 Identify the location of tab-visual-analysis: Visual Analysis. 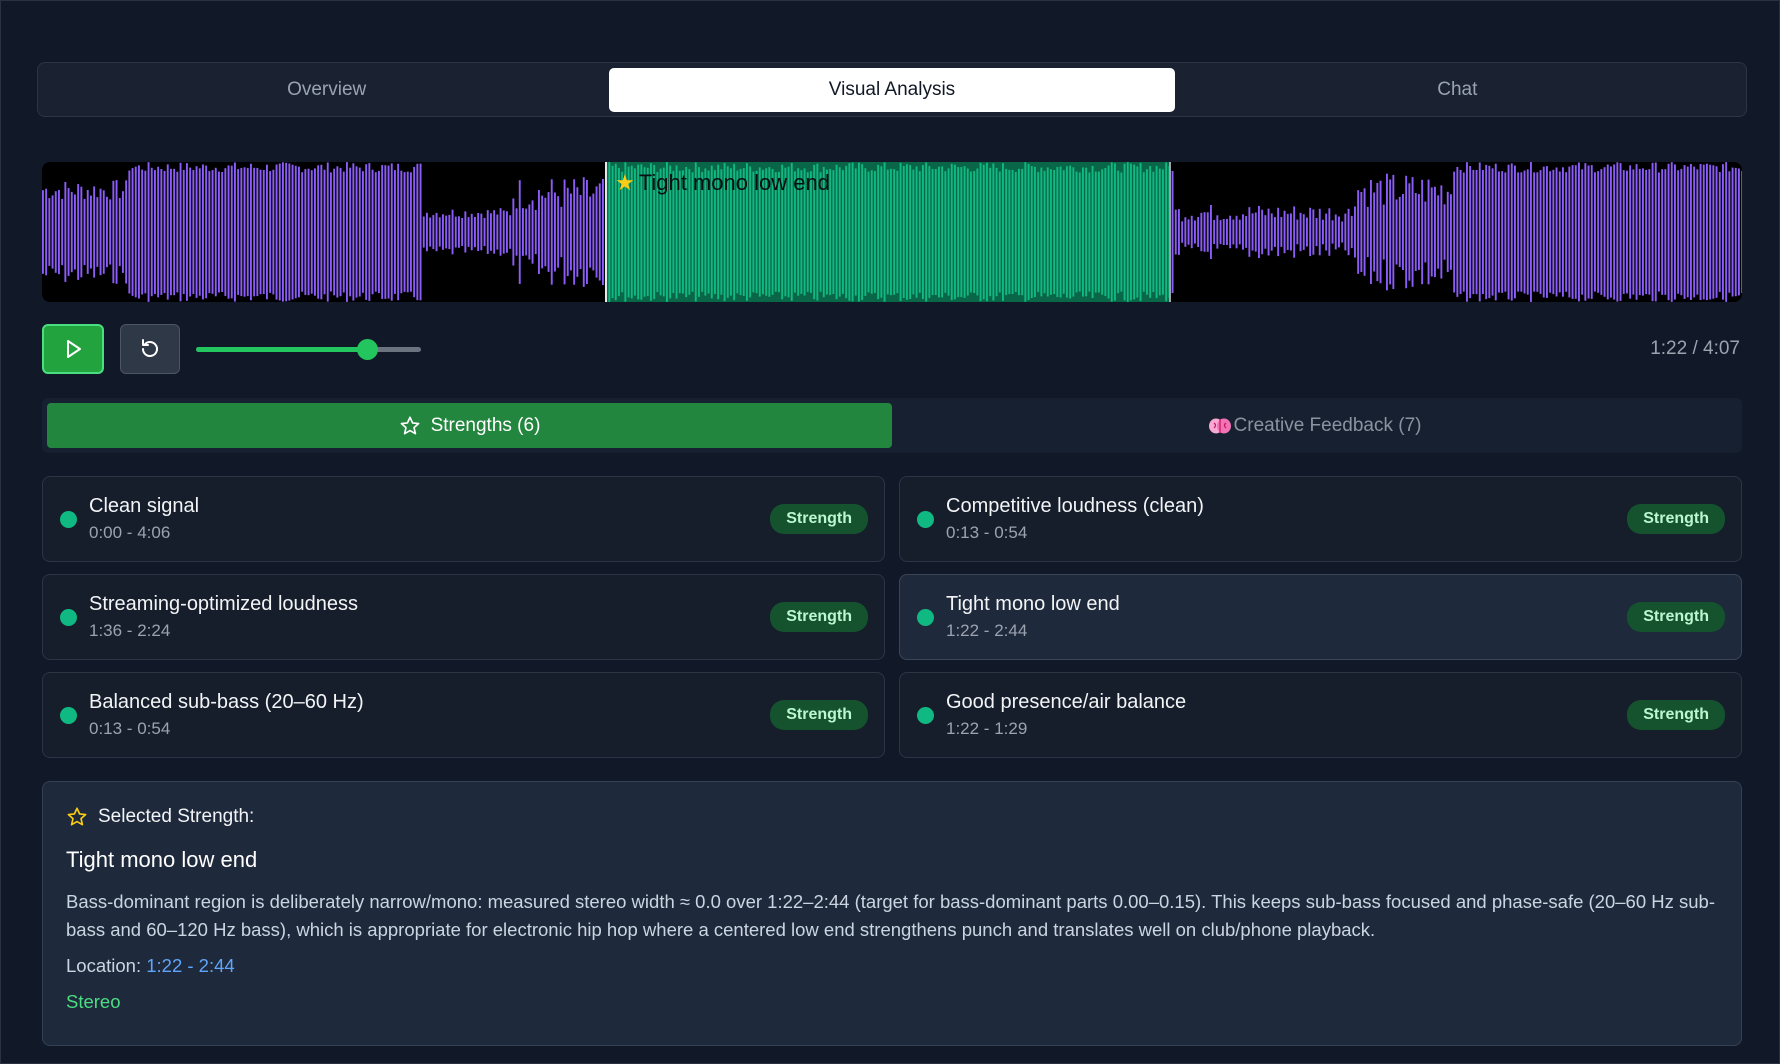
(892, 89).